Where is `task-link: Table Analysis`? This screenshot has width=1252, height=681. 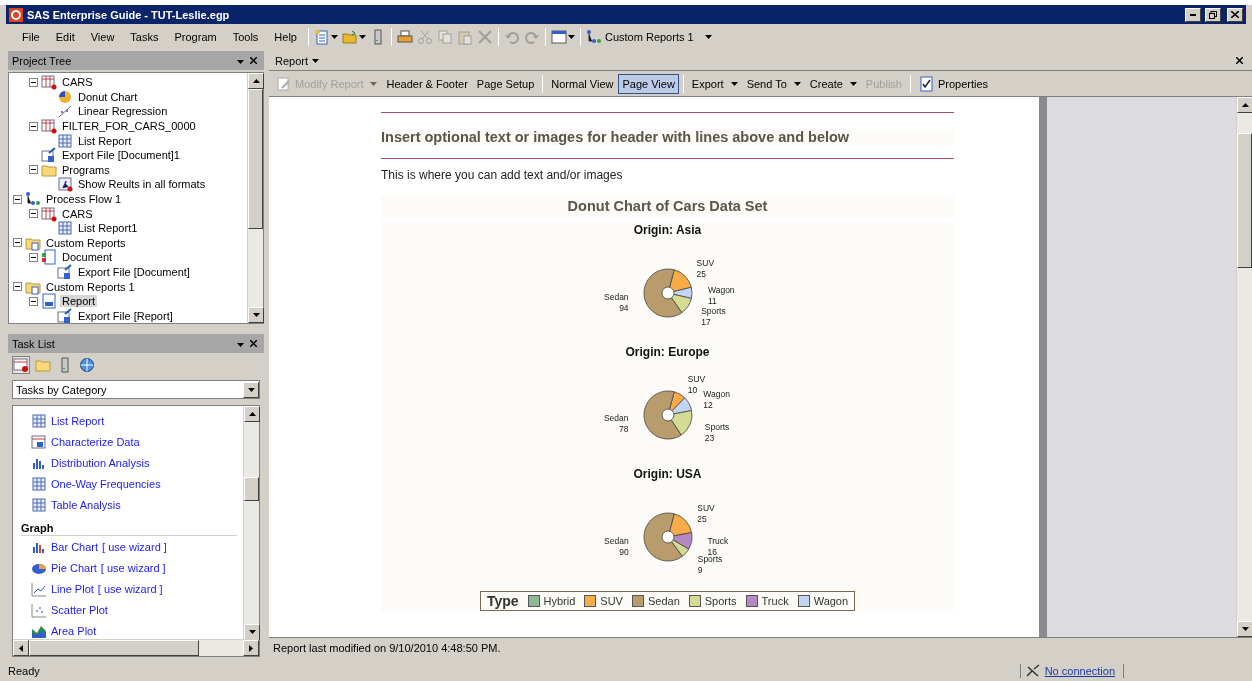
task-link: Table Analysis is located at coordinates (86, 504).